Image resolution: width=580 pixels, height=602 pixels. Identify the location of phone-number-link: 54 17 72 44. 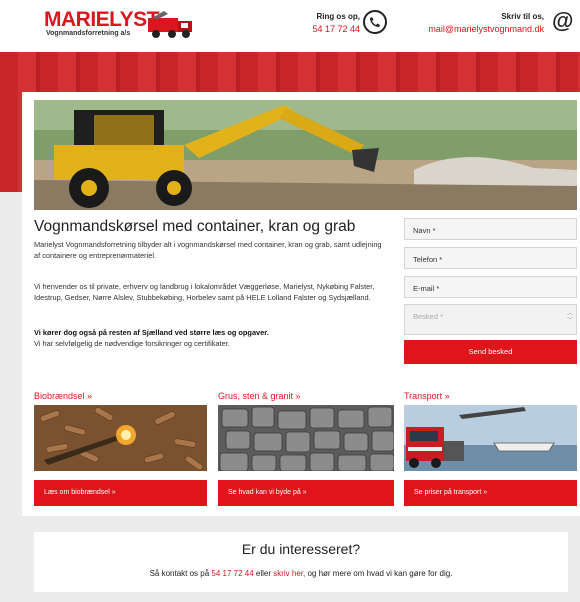
(330, 29).